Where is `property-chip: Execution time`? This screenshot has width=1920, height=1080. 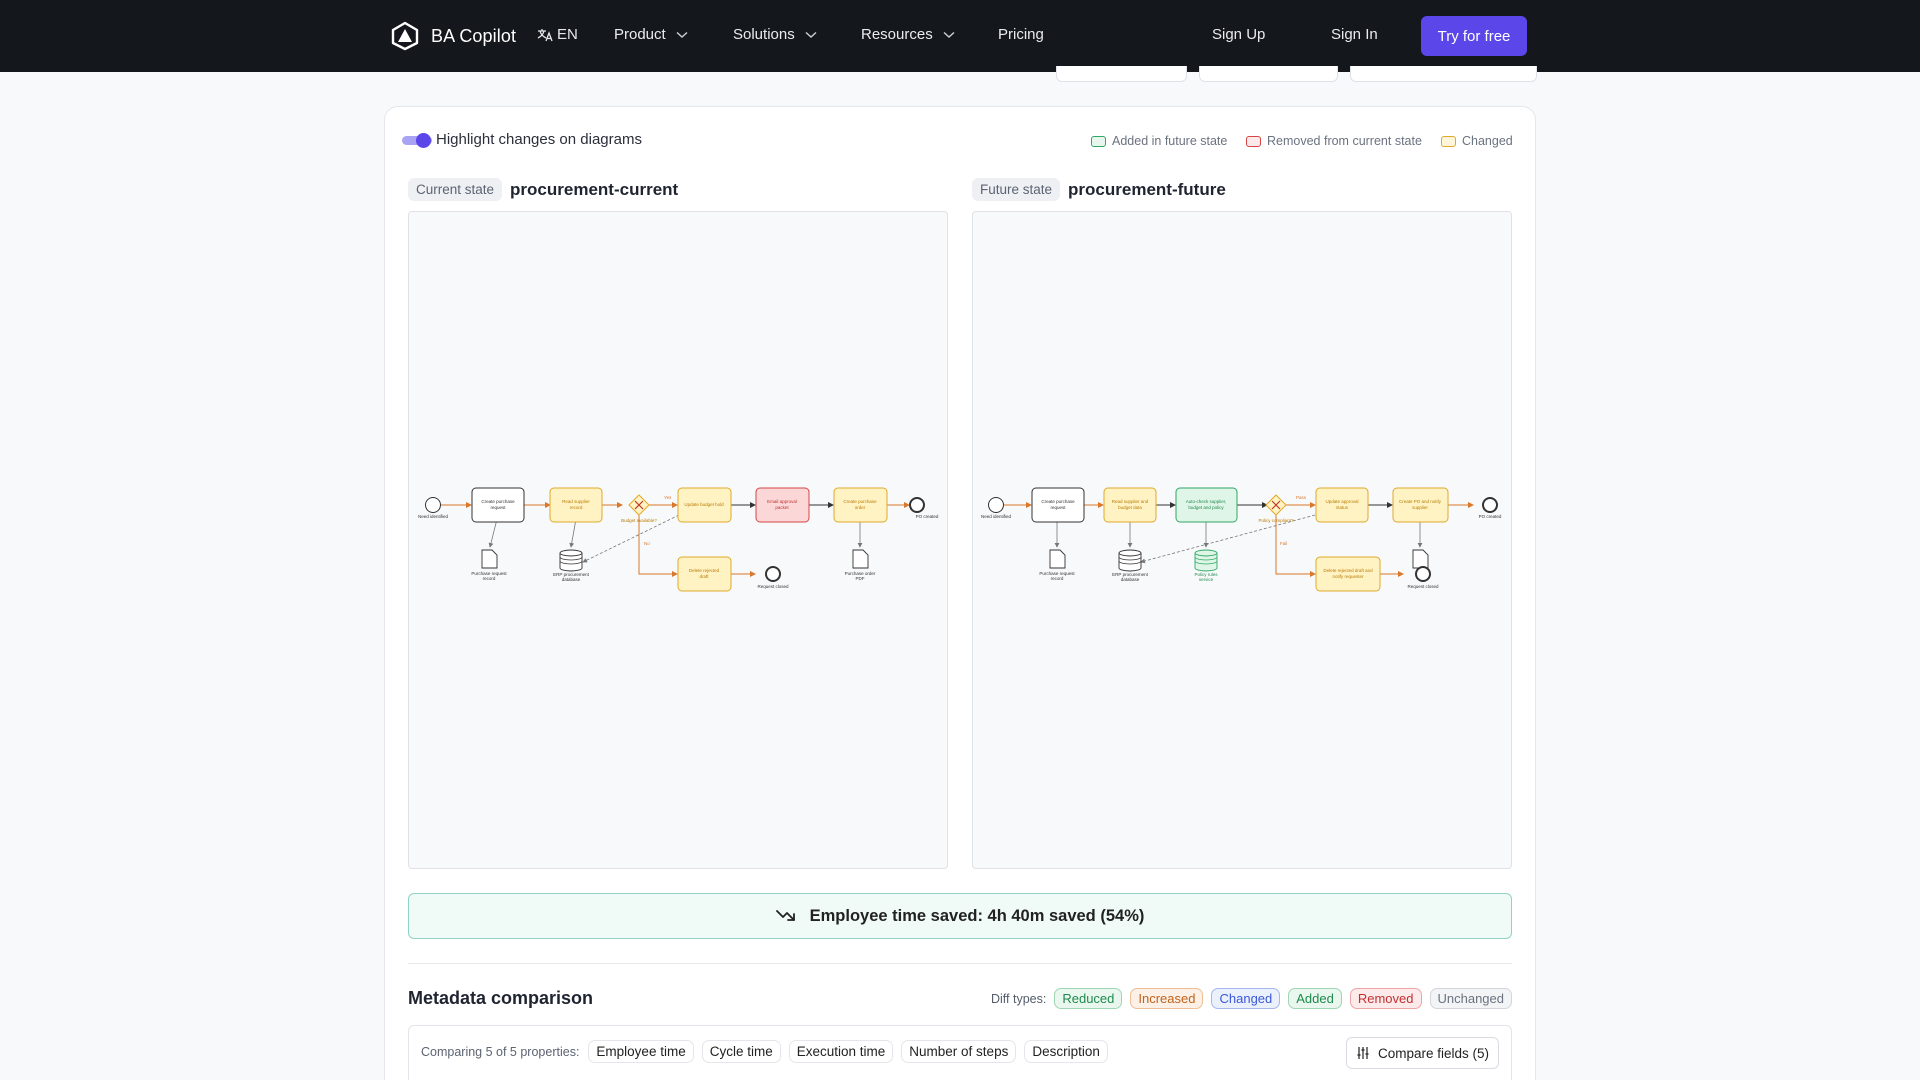
property-chip: Execution time is located at coordinates (841, 1051).